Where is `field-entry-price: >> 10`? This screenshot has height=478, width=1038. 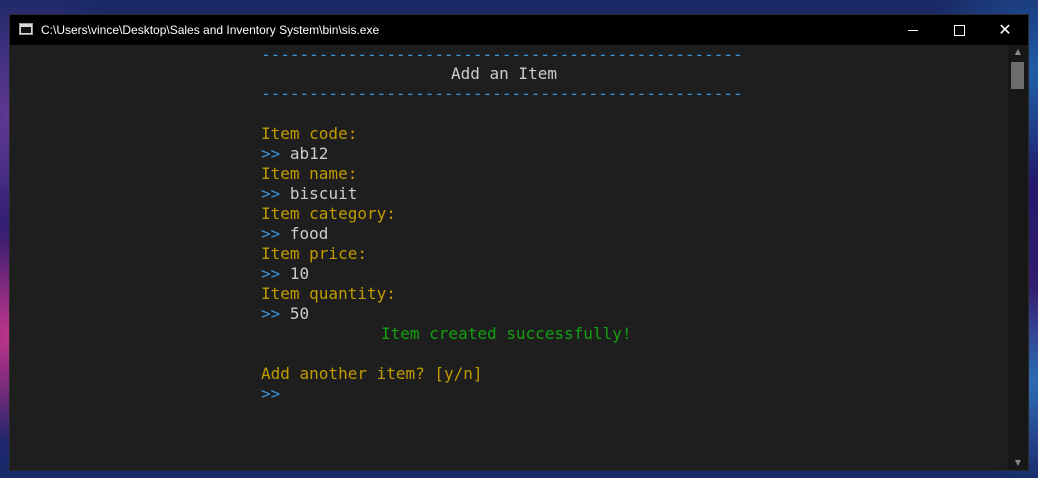 field-entry-price: >> 10 is located at coordinates (285, 274).